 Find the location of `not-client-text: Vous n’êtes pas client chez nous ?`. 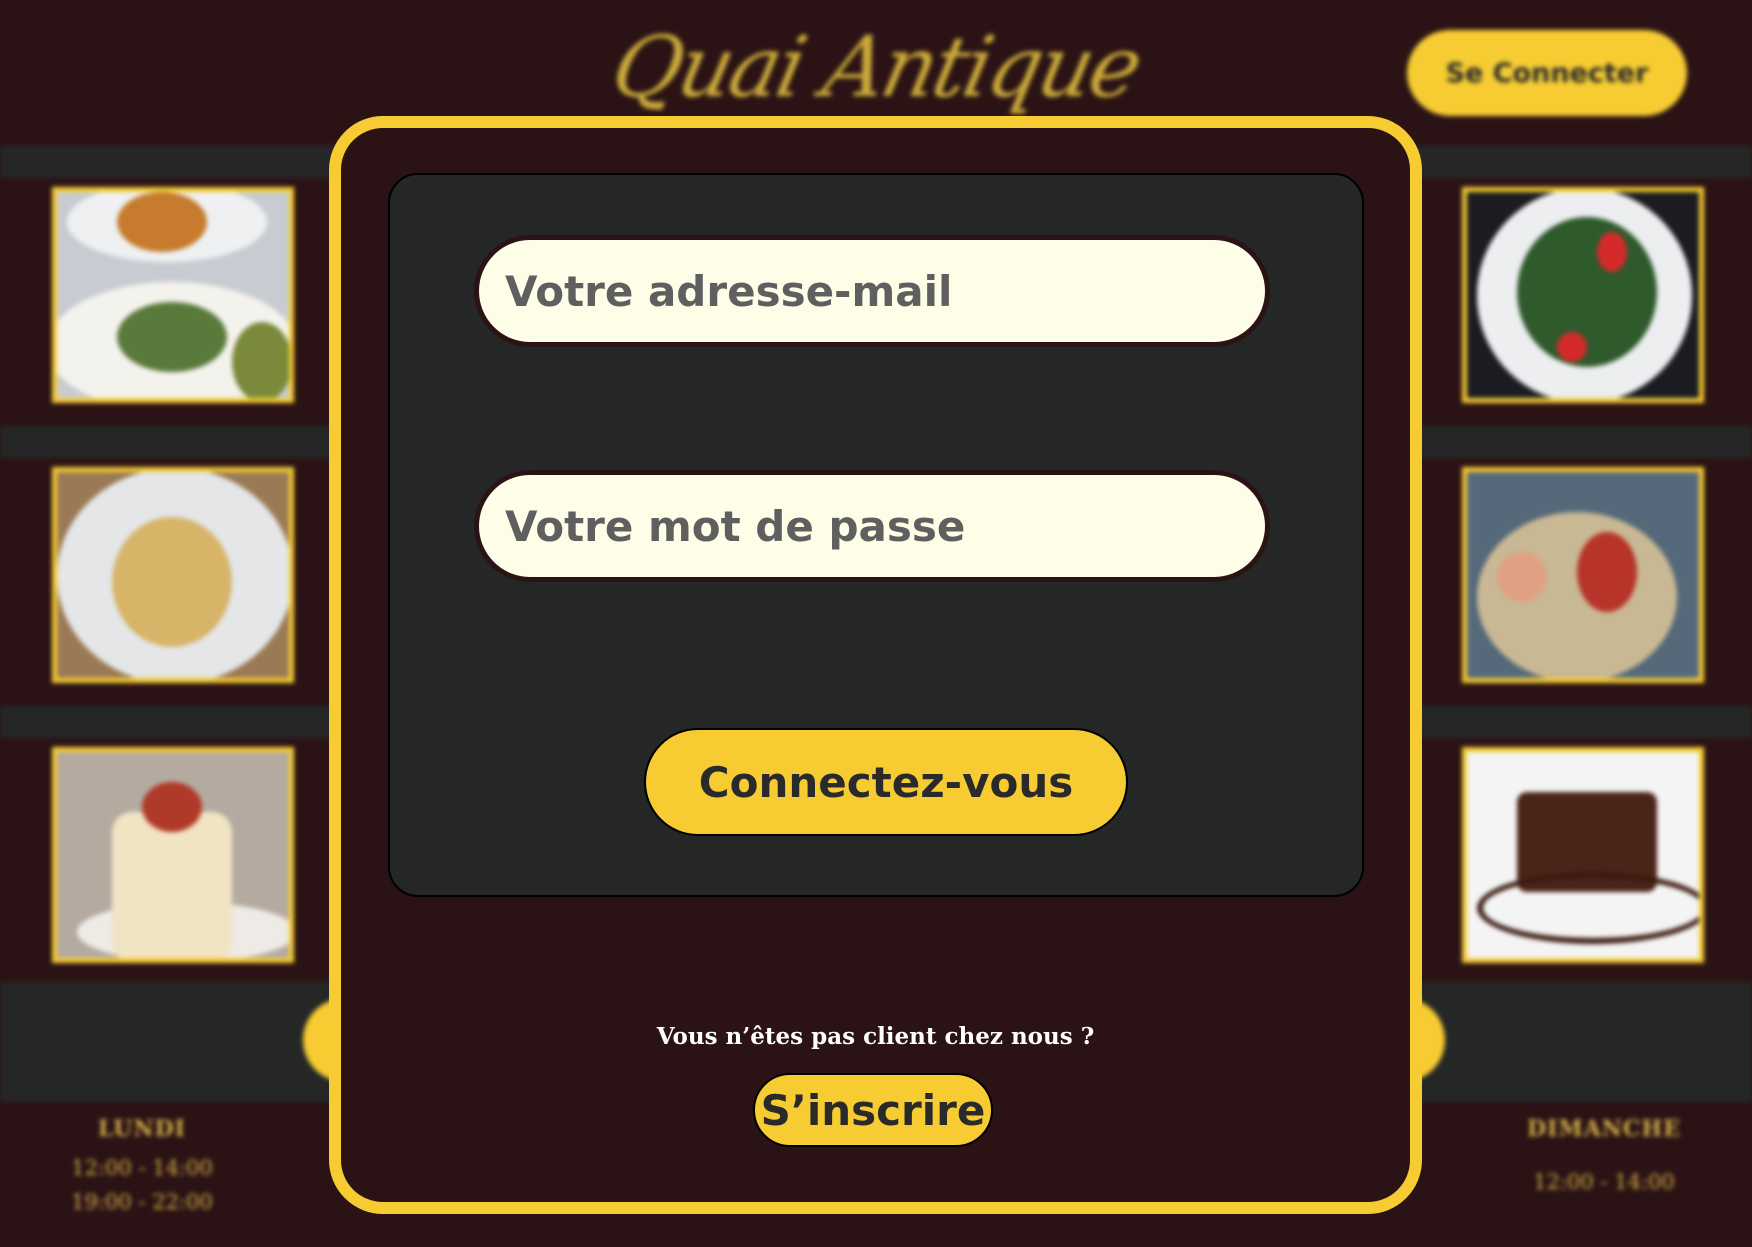

not-client-text: Vous n’êtes pas client chez nous ? is located at coordinates (875, 1036).